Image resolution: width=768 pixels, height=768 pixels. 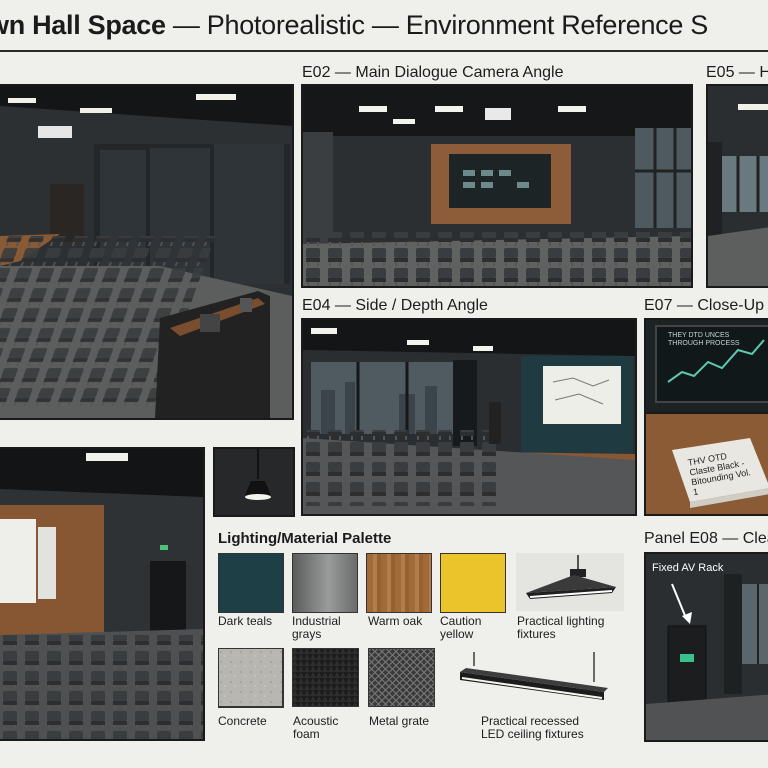 I want to click on swatch-industrial-grays, so click(x=325, y=583).